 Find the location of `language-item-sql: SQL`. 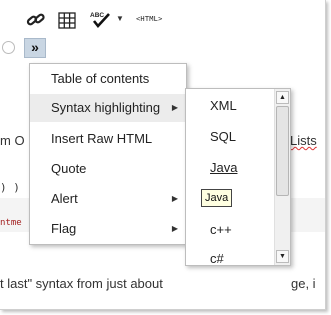

language-item-sql: SQL is located at coordinates (229, 137).